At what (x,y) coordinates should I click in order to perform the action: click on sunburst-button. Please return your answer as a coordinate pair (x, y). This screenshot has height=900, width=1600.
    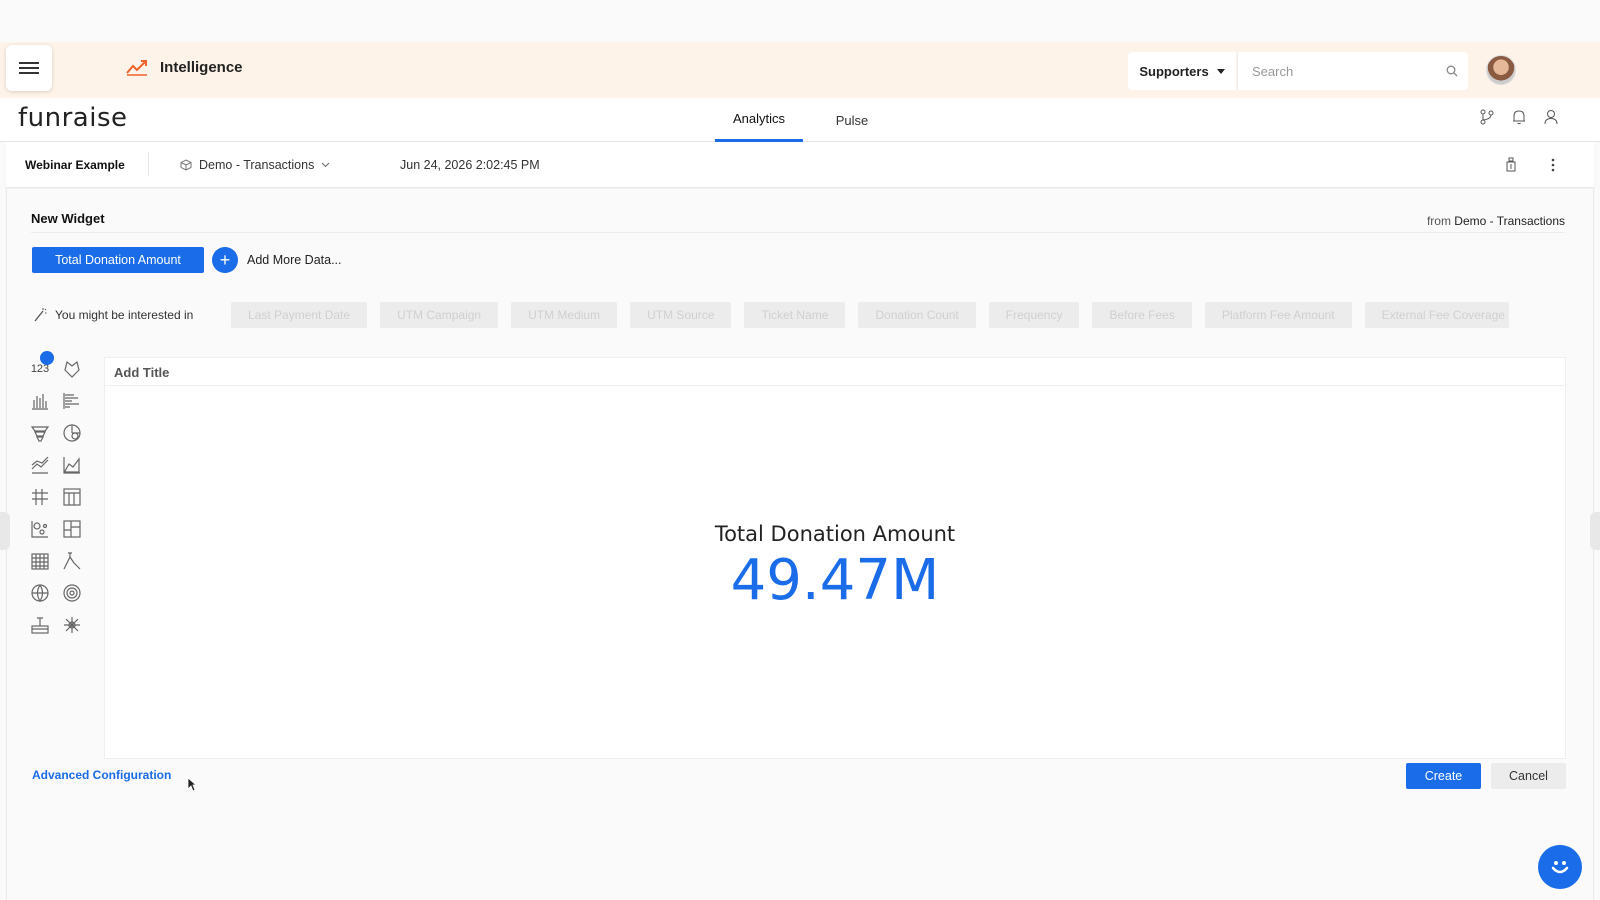
    Looking at the image, I should click on (72, 592).